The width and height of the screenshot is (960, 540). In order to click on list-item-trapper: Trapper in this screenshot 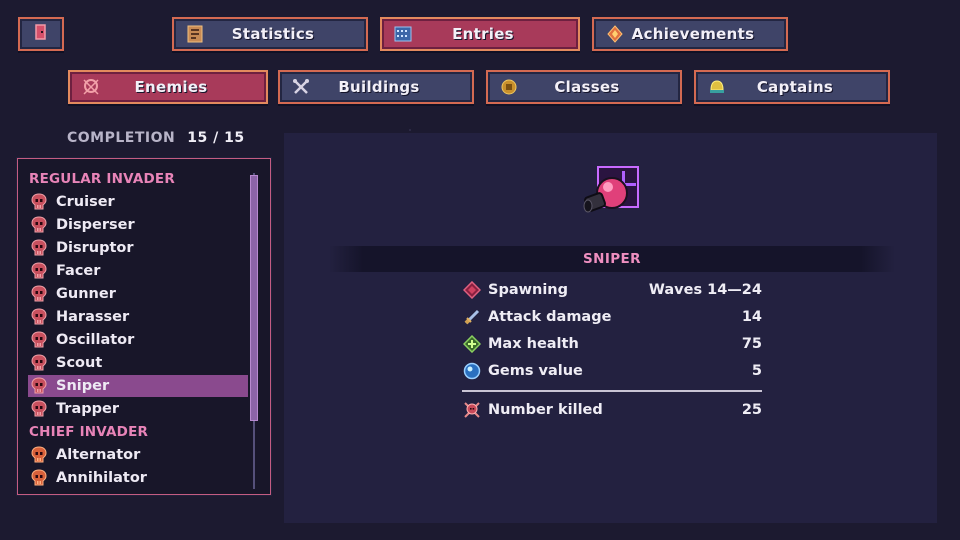, I will do `click(138, 409)`.